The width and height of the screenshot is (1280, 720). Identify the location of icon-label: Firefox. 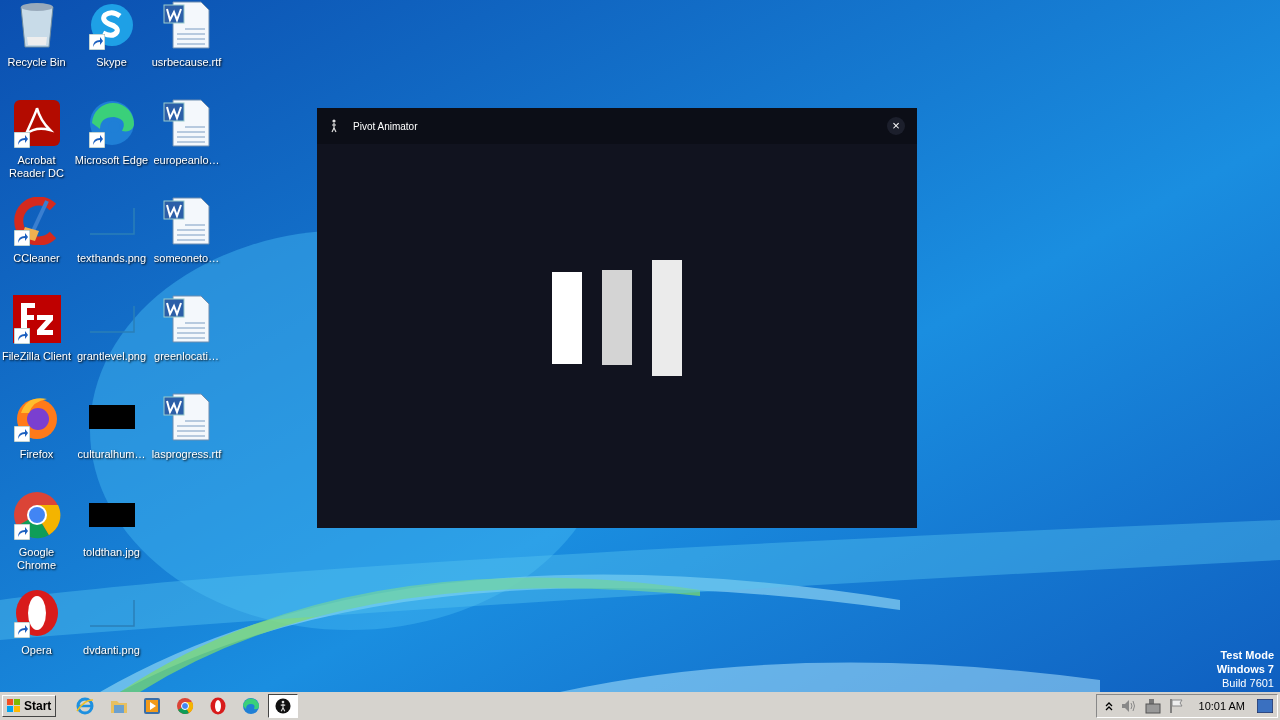
(36, 454).